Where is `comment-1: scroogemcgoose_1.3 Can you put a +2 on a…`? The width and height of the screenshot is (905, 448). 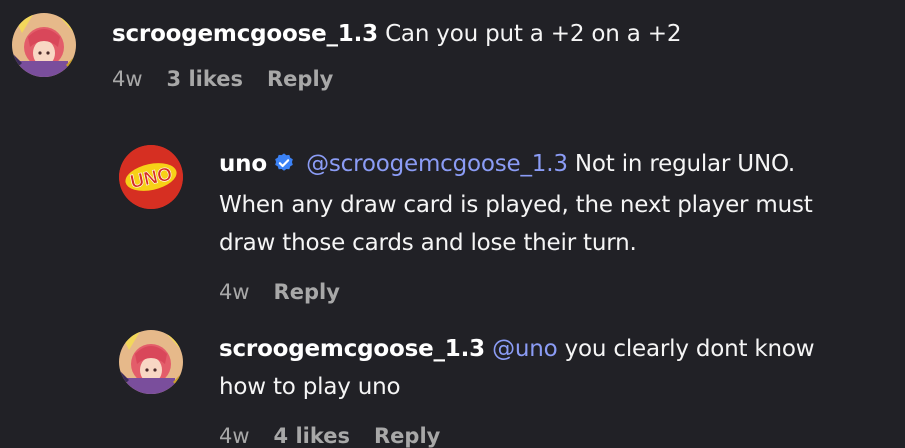 comment-1: scroogemcgoose_1.3 Can you put a +2 on a… is located at coordinates (346, 52).